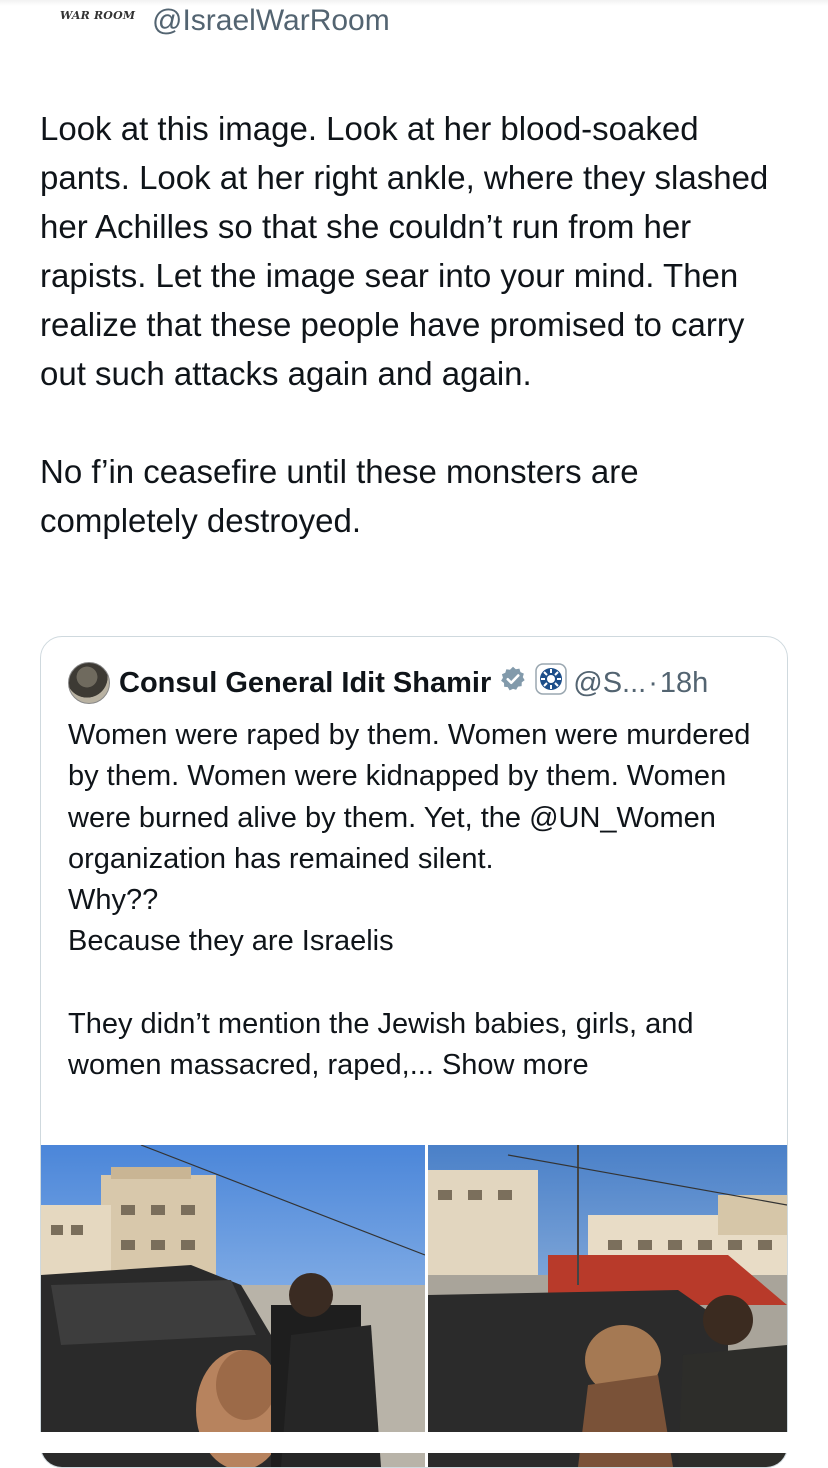  What do you see at coordinates (418, 983) in the screenshot?
I see `quoted-text-line` at bounding box center [418, 983].